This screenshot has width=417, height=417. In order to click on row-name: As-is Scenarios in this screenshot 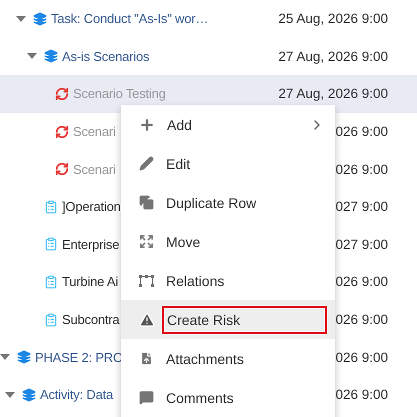, I will do `click(106, 56)`.